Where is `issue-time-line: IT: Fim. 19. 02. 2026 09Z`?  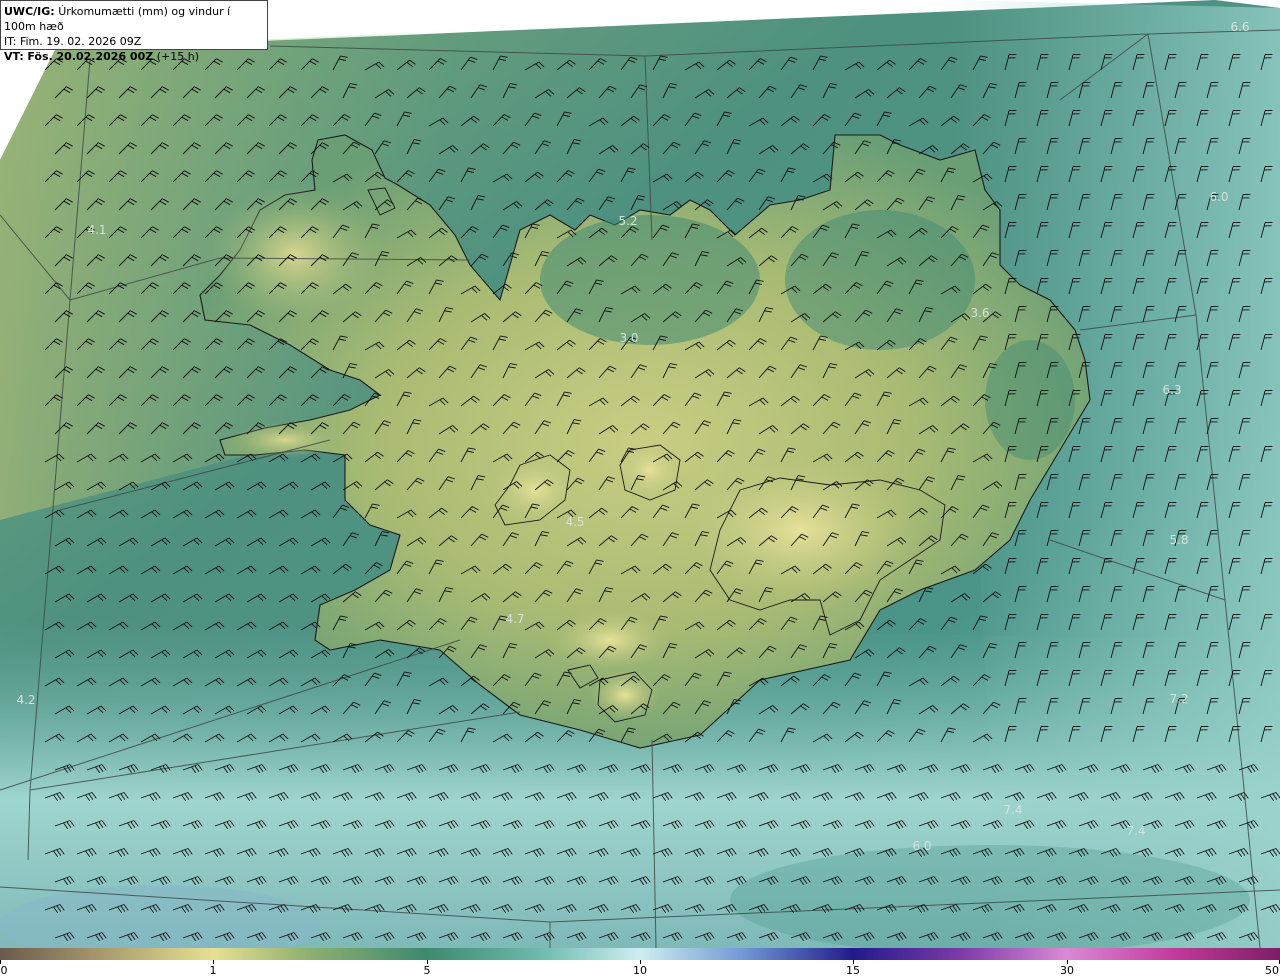 issue-time-line: IT: Fim. 19. 02. 2026 09Z is located at coordinates (134, 41).